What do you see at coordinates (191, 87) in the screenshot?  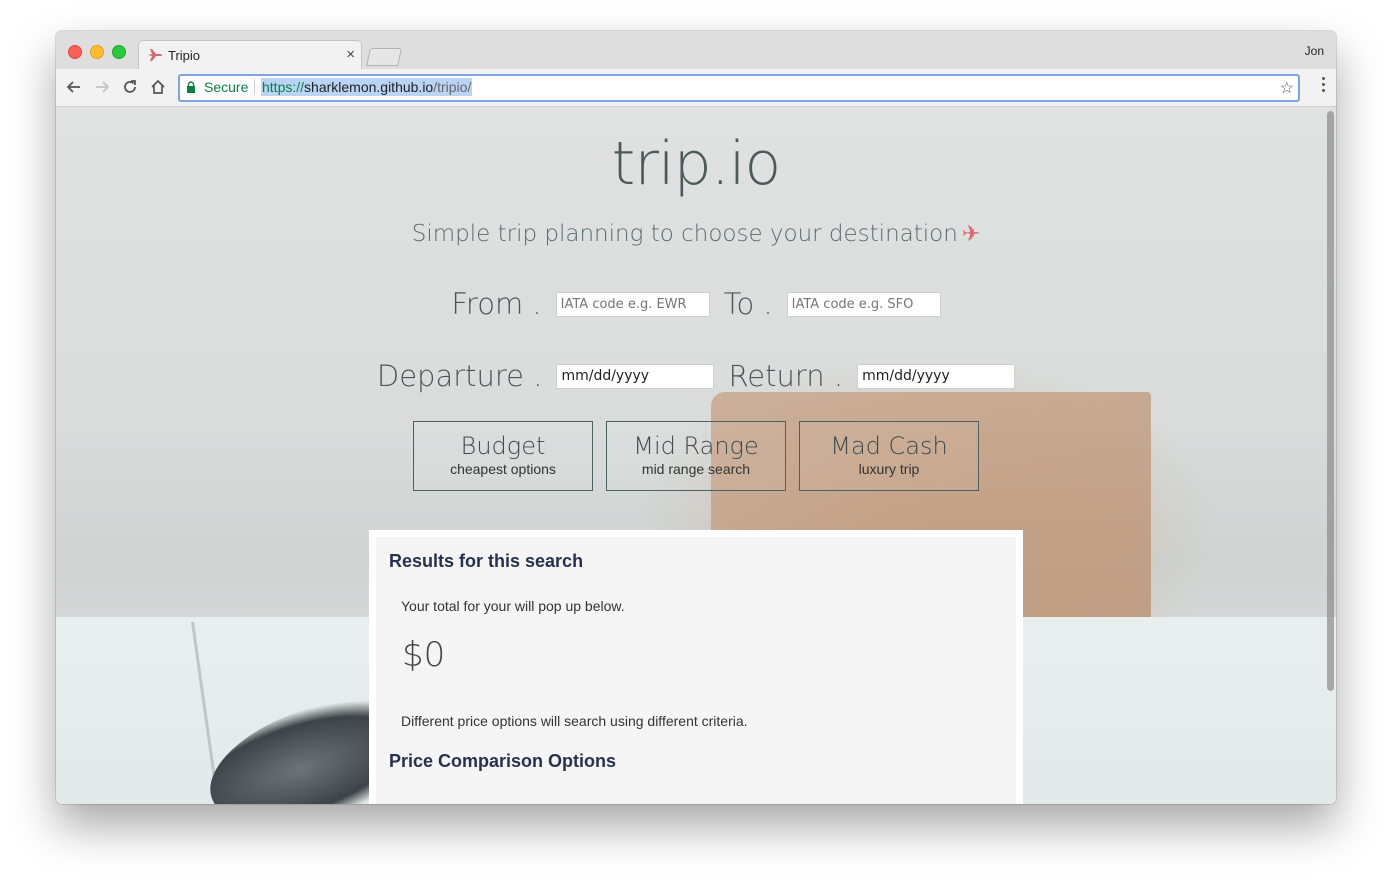 I see `lock-icon` at bounding box center [191, 87].